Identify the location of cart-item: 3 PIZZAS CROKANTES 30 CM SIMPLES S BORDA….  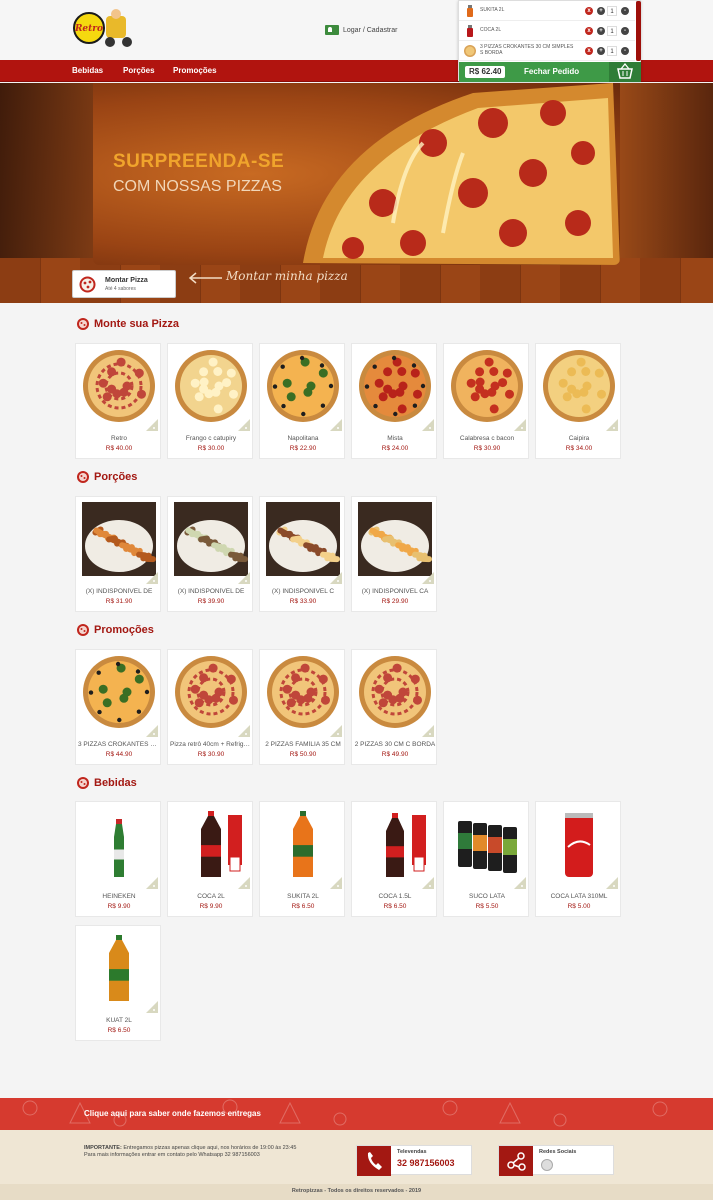
(547, 51).